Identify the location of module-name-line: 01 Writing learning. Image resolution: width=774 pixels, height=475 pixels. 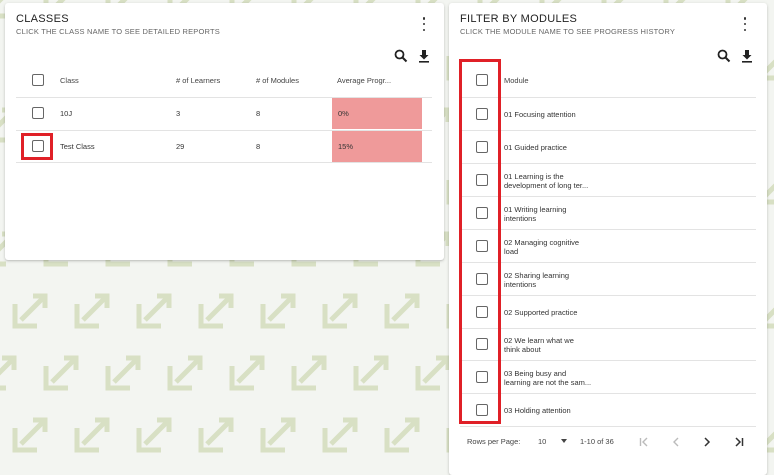
(535, 209).